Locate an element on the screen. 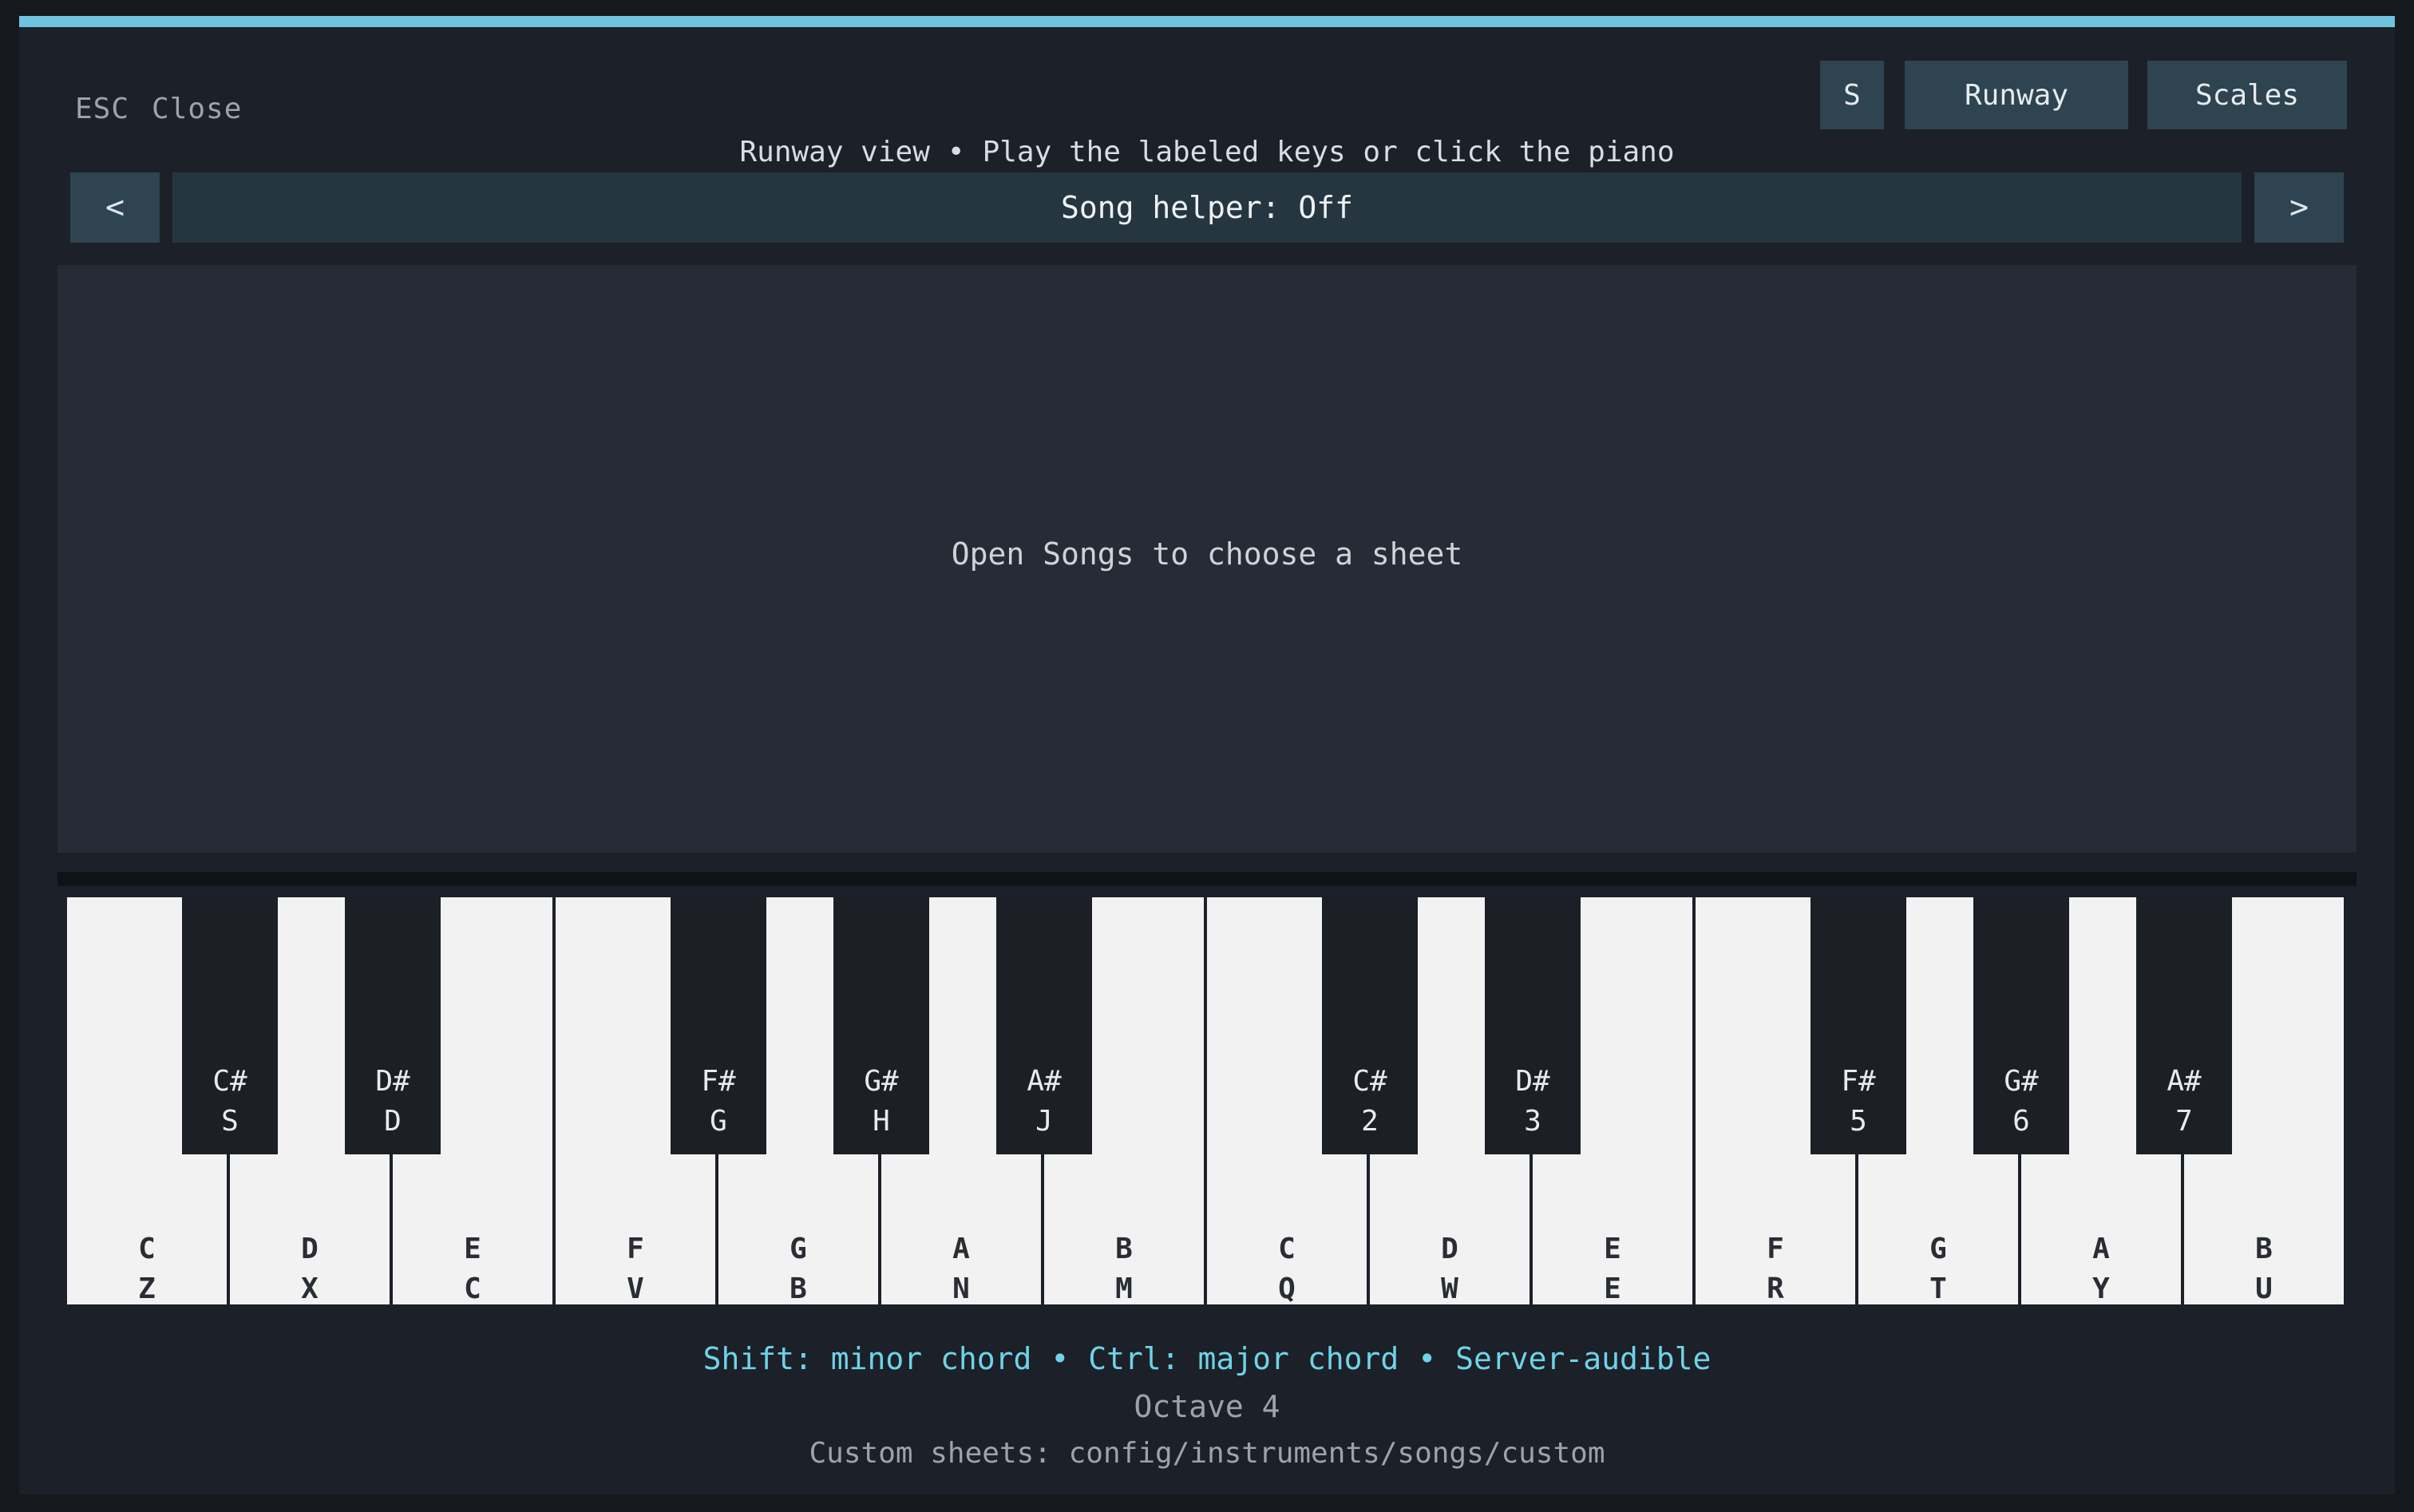  key-shortcut: H is located at coordinates (881, 1121).